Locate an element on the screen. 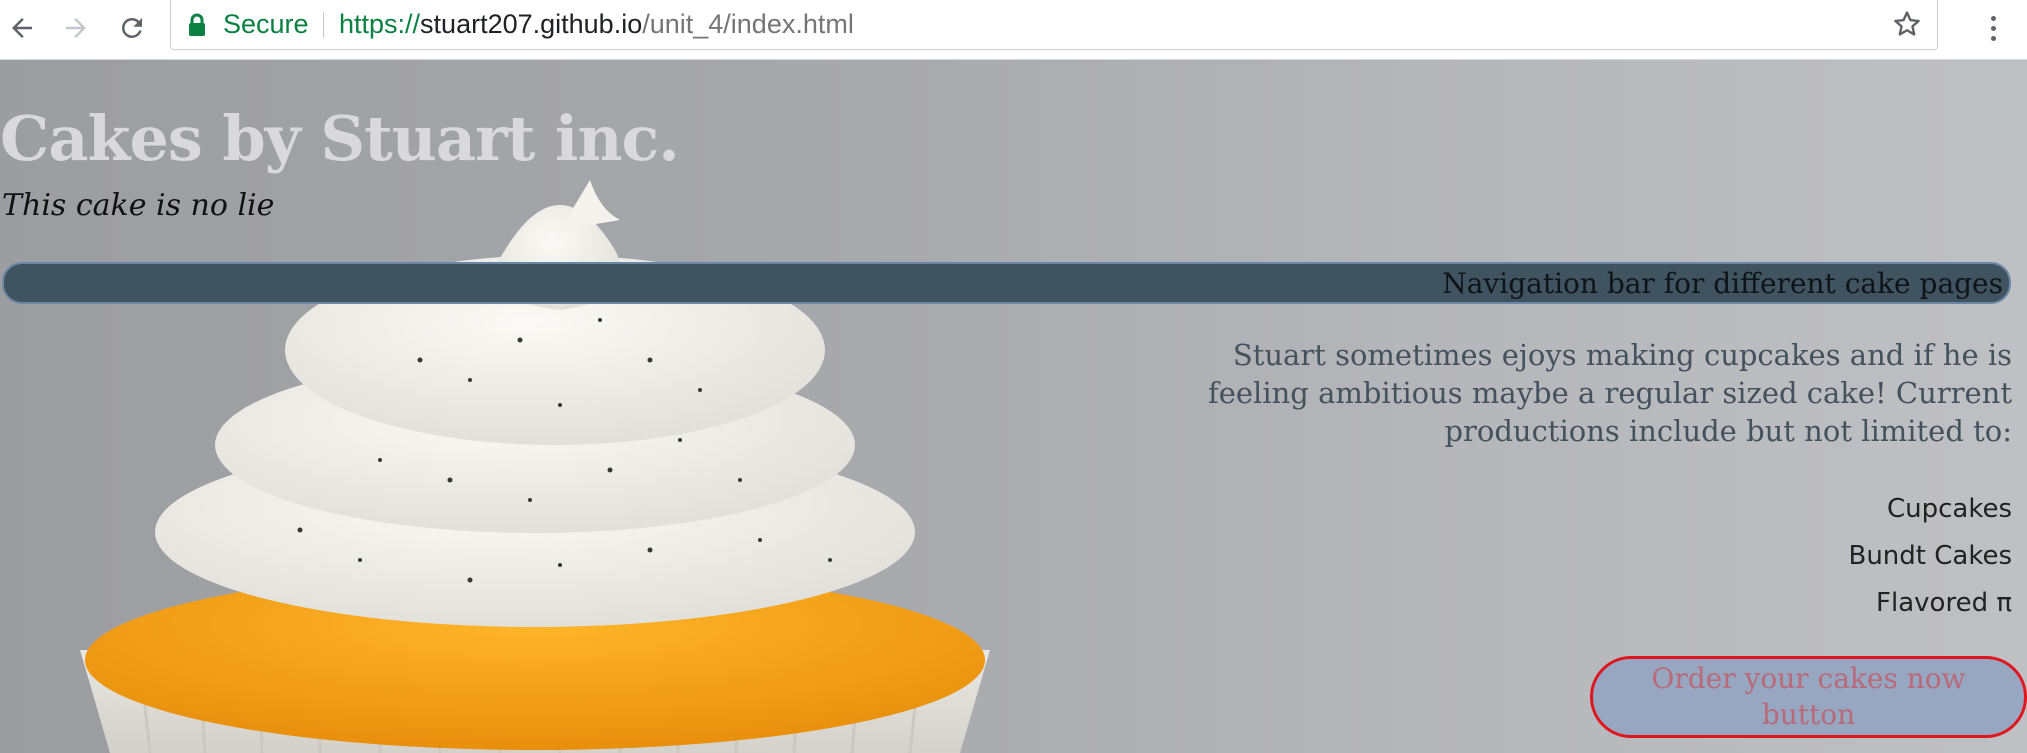 Image resolution: width=2027 pixels, height=753 pixels. url-path: /unit_4/index.html is located at coordinates (748, 24).